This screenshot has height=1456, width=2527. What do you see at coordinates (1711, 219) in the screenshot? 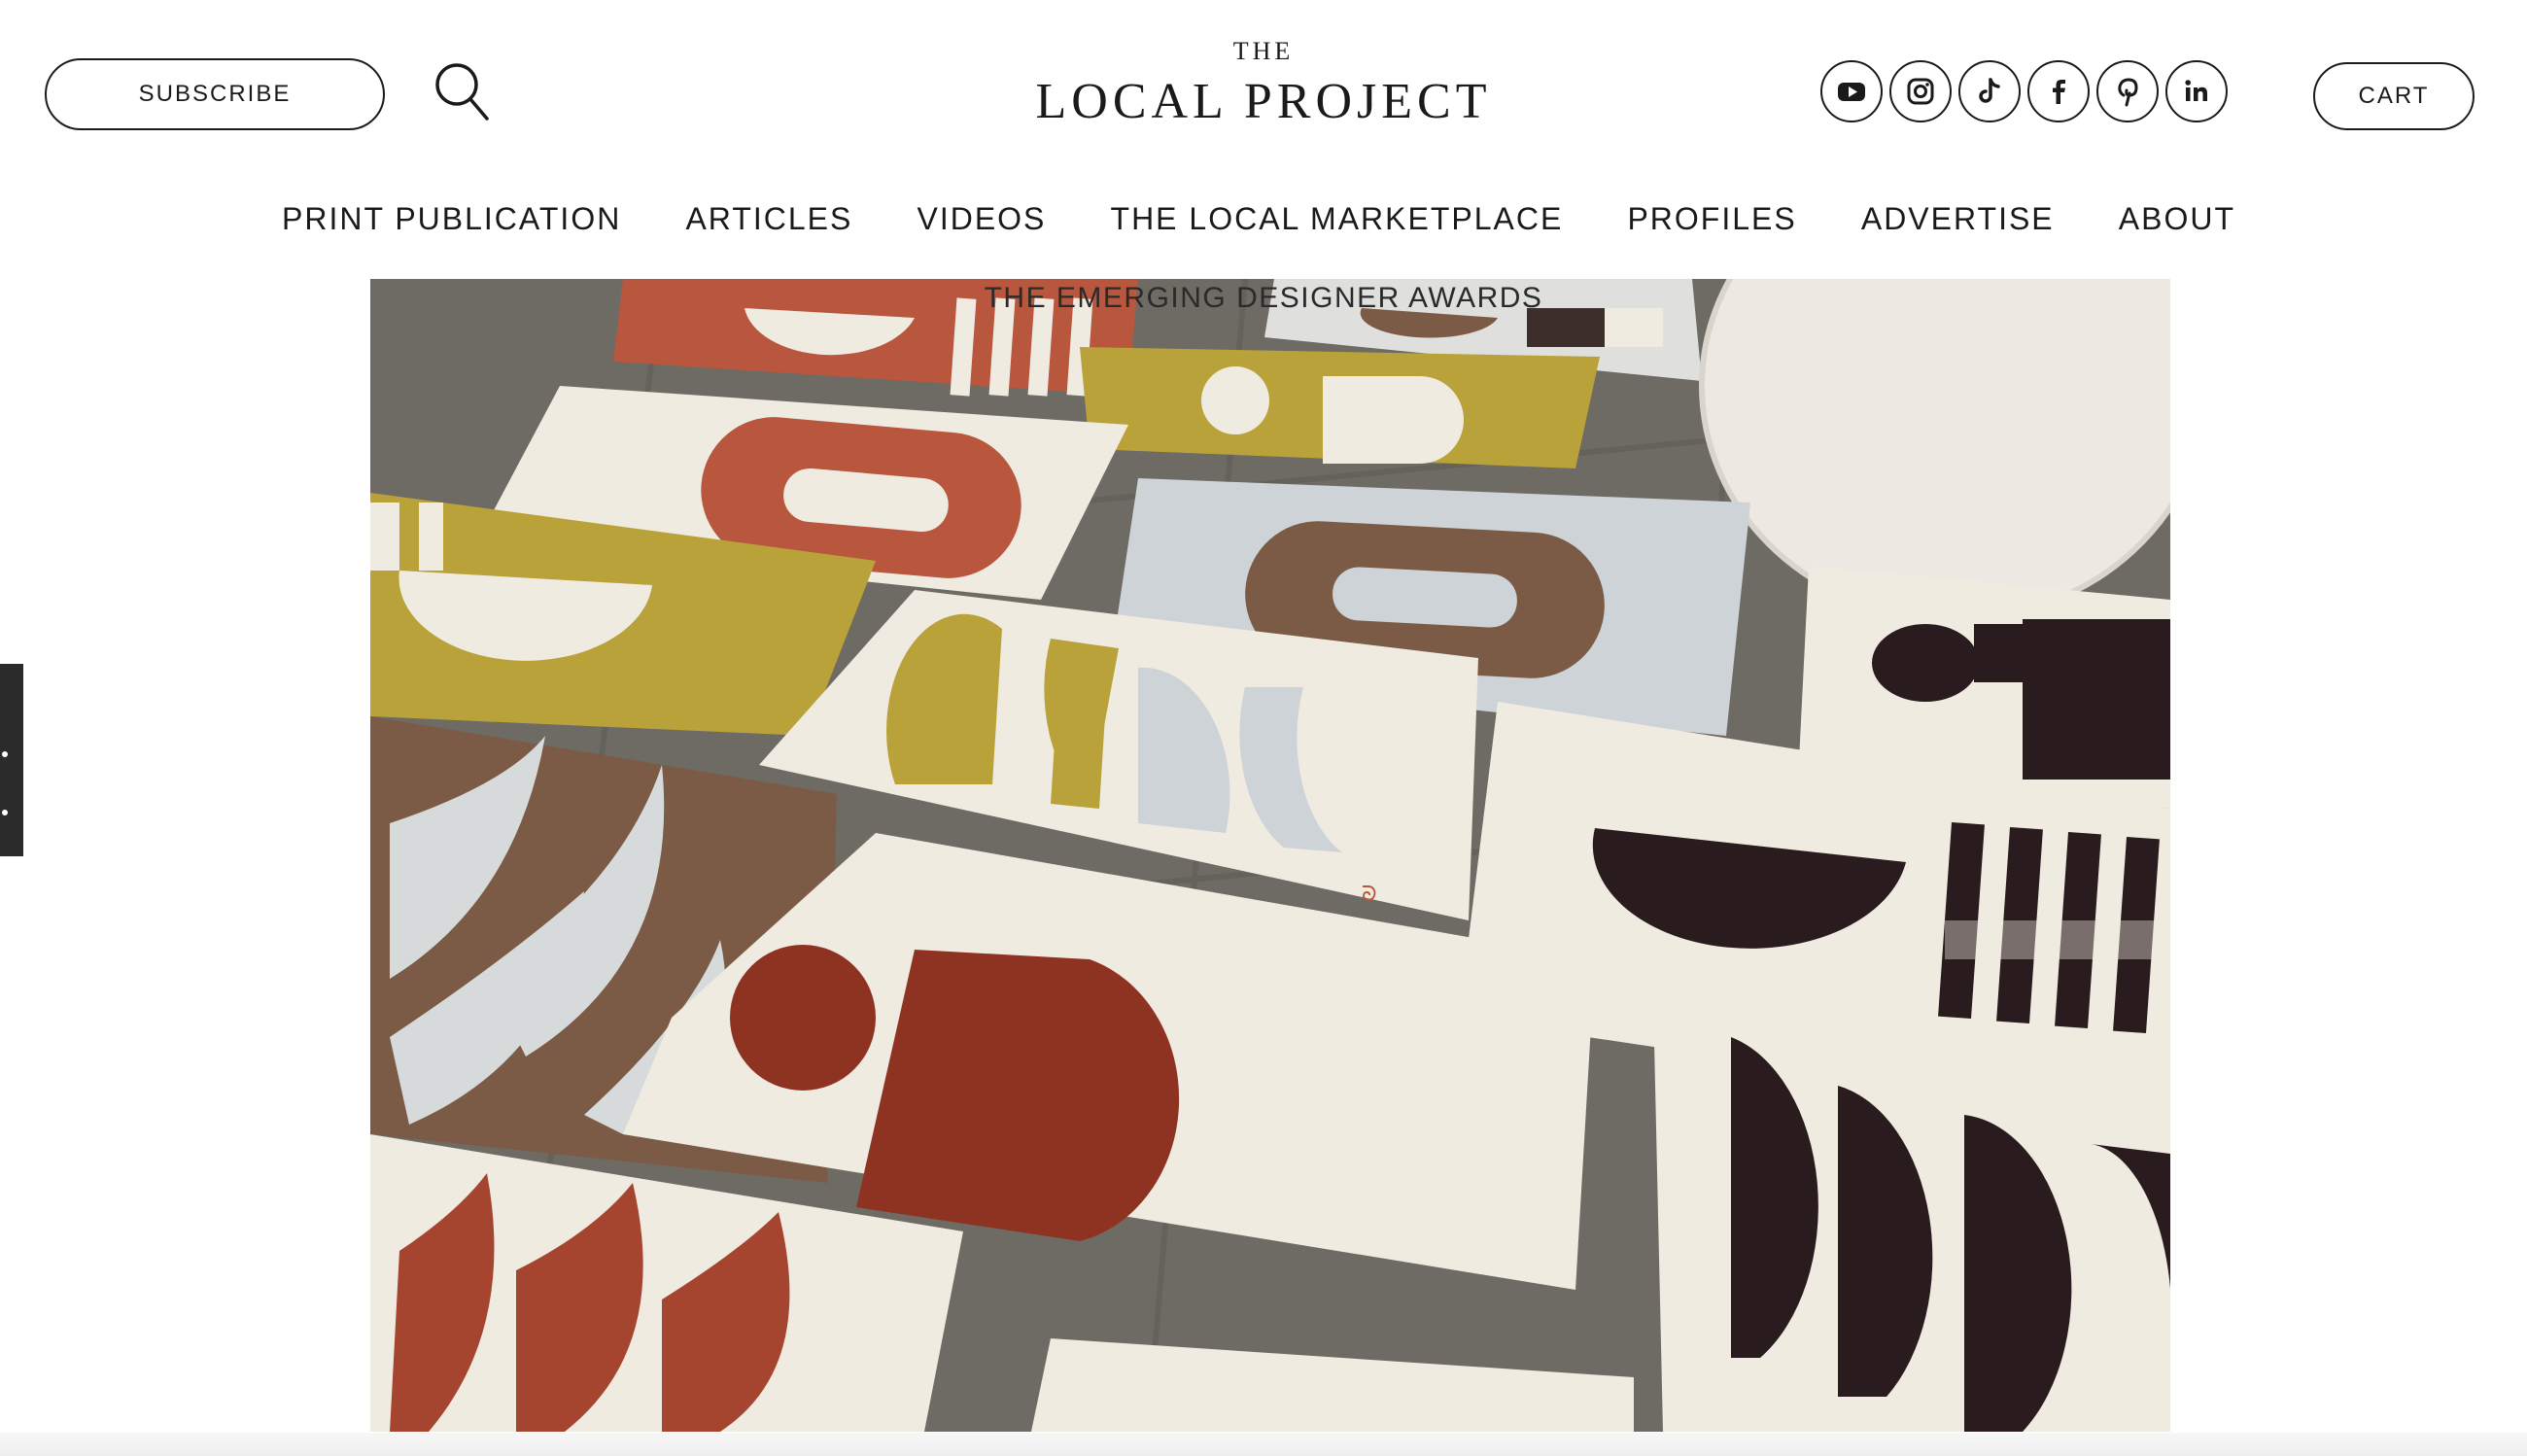
I see `nav-item-profiles: PROFILES` at bounding box center [1711, 219].